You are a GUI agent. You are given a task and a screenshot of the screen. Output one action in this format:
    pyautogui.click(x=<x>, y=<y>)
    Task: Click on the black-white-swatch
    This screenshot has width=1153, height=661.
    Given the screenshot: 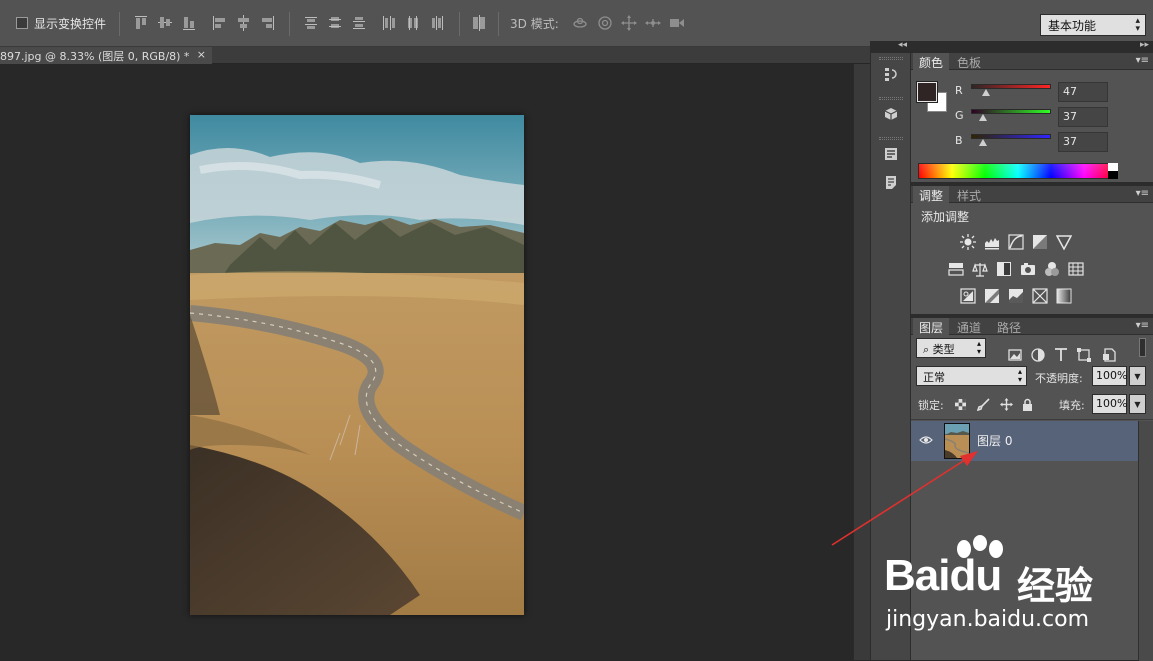 What is the action you would take?
    pyautogui.click(x=1113, y=171)
    